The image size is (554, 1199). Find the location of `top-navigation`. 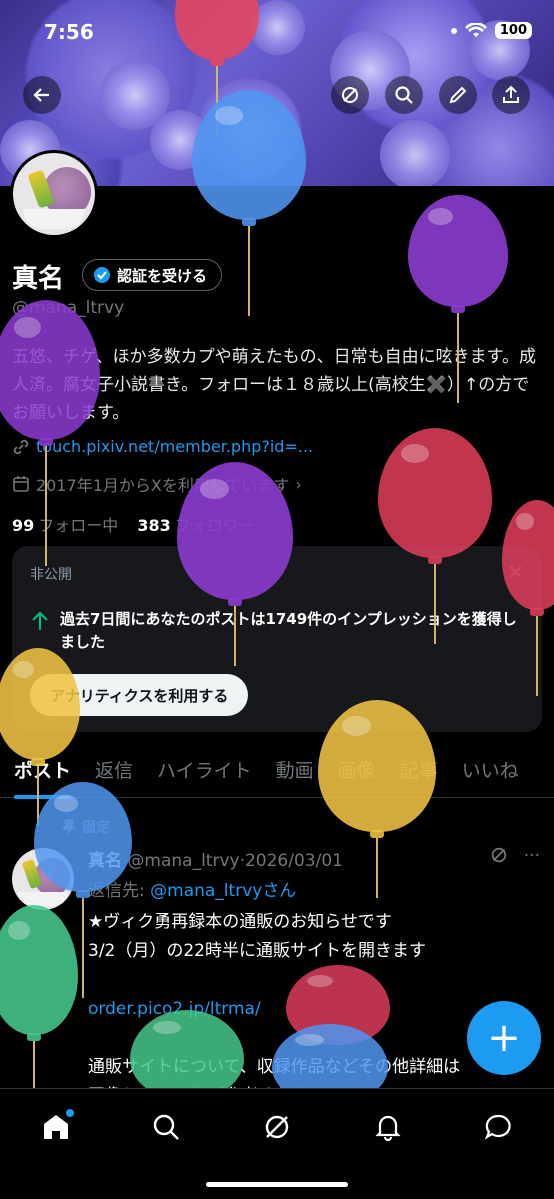

top-navigation is located at coordinates (277, 95).